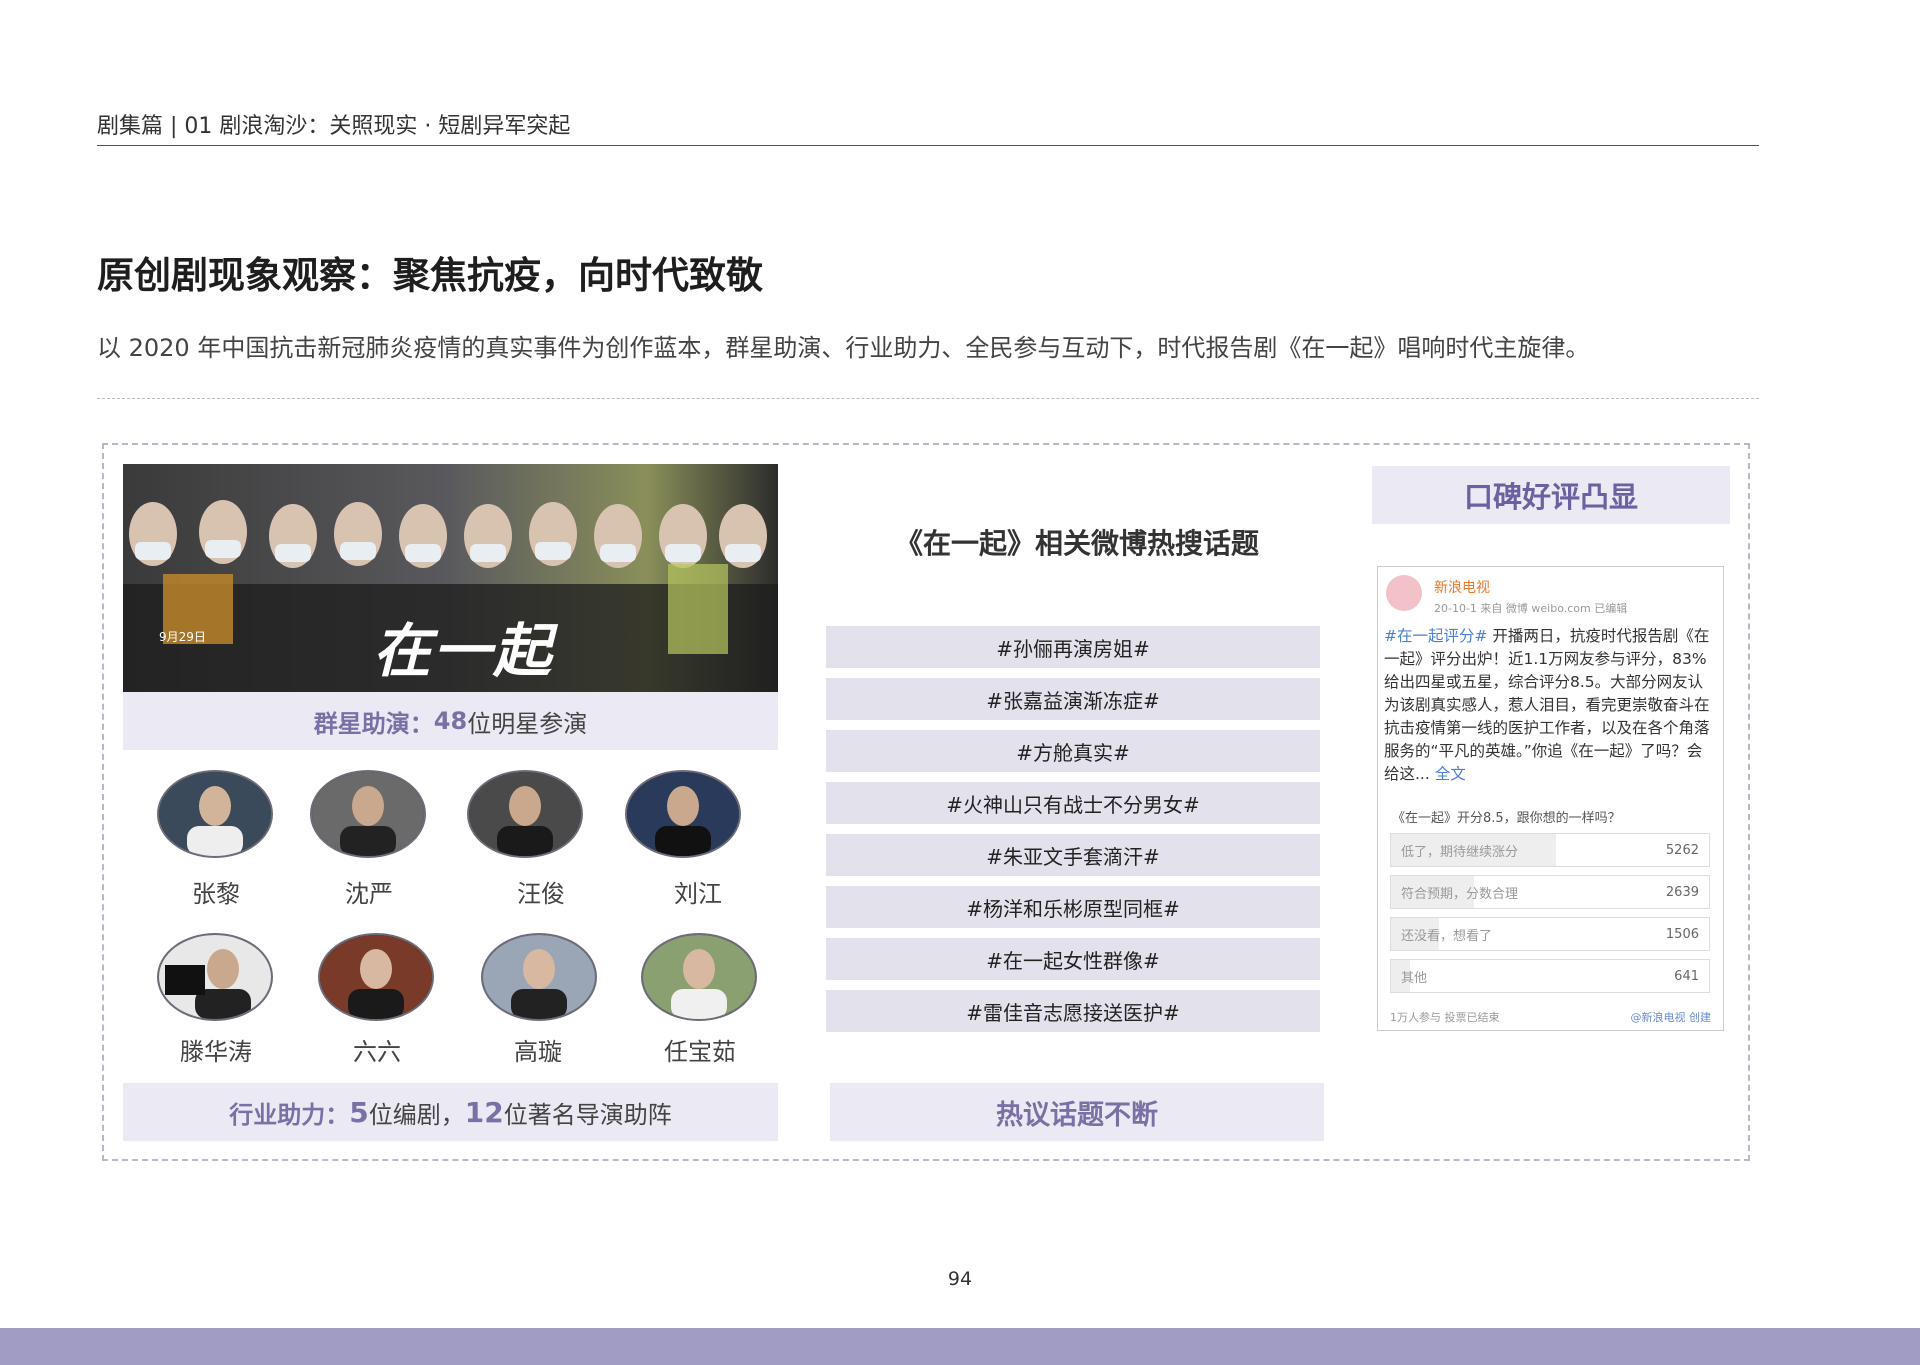  What do you see at coordinates (484, 1112) in the screenshot?
I see `director-count: 12` at bounding box center [484, 1112].